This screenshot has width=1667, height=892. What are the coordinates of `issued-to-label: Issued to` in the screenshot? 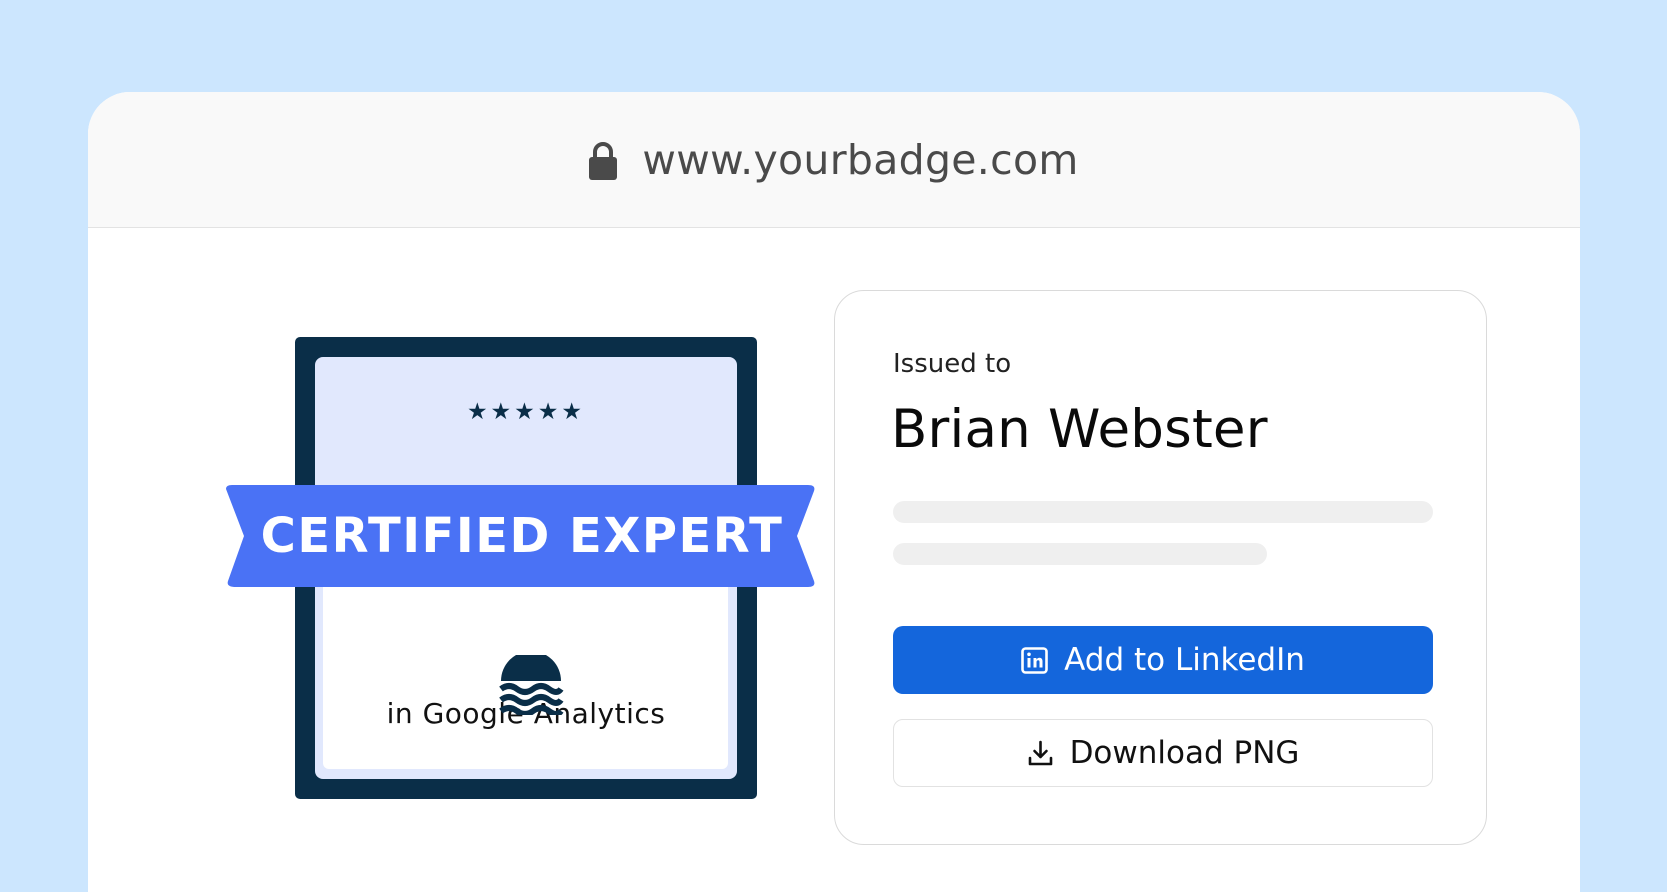 It's located at (952, 364).